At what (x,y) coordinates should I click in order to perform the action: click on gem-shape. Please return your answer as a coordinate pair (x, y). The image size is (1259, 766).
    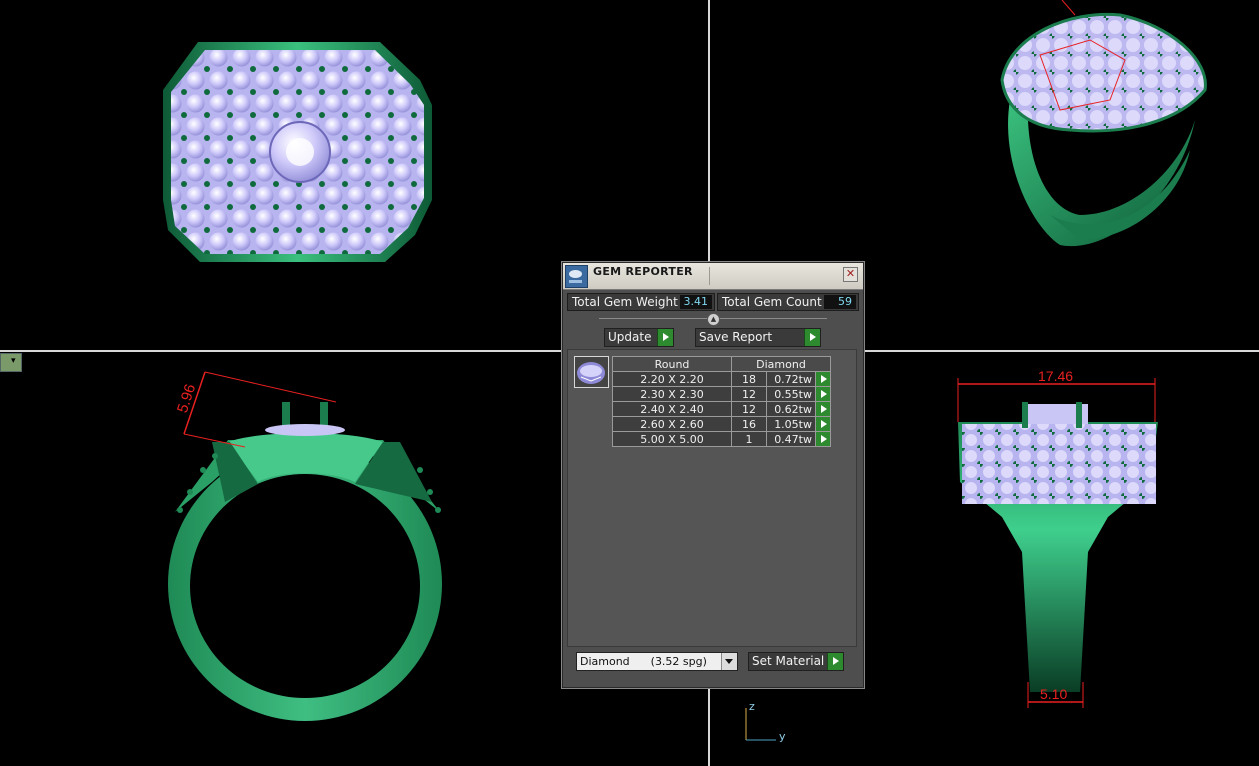
    Looking at the image, I should click on (591, 373).